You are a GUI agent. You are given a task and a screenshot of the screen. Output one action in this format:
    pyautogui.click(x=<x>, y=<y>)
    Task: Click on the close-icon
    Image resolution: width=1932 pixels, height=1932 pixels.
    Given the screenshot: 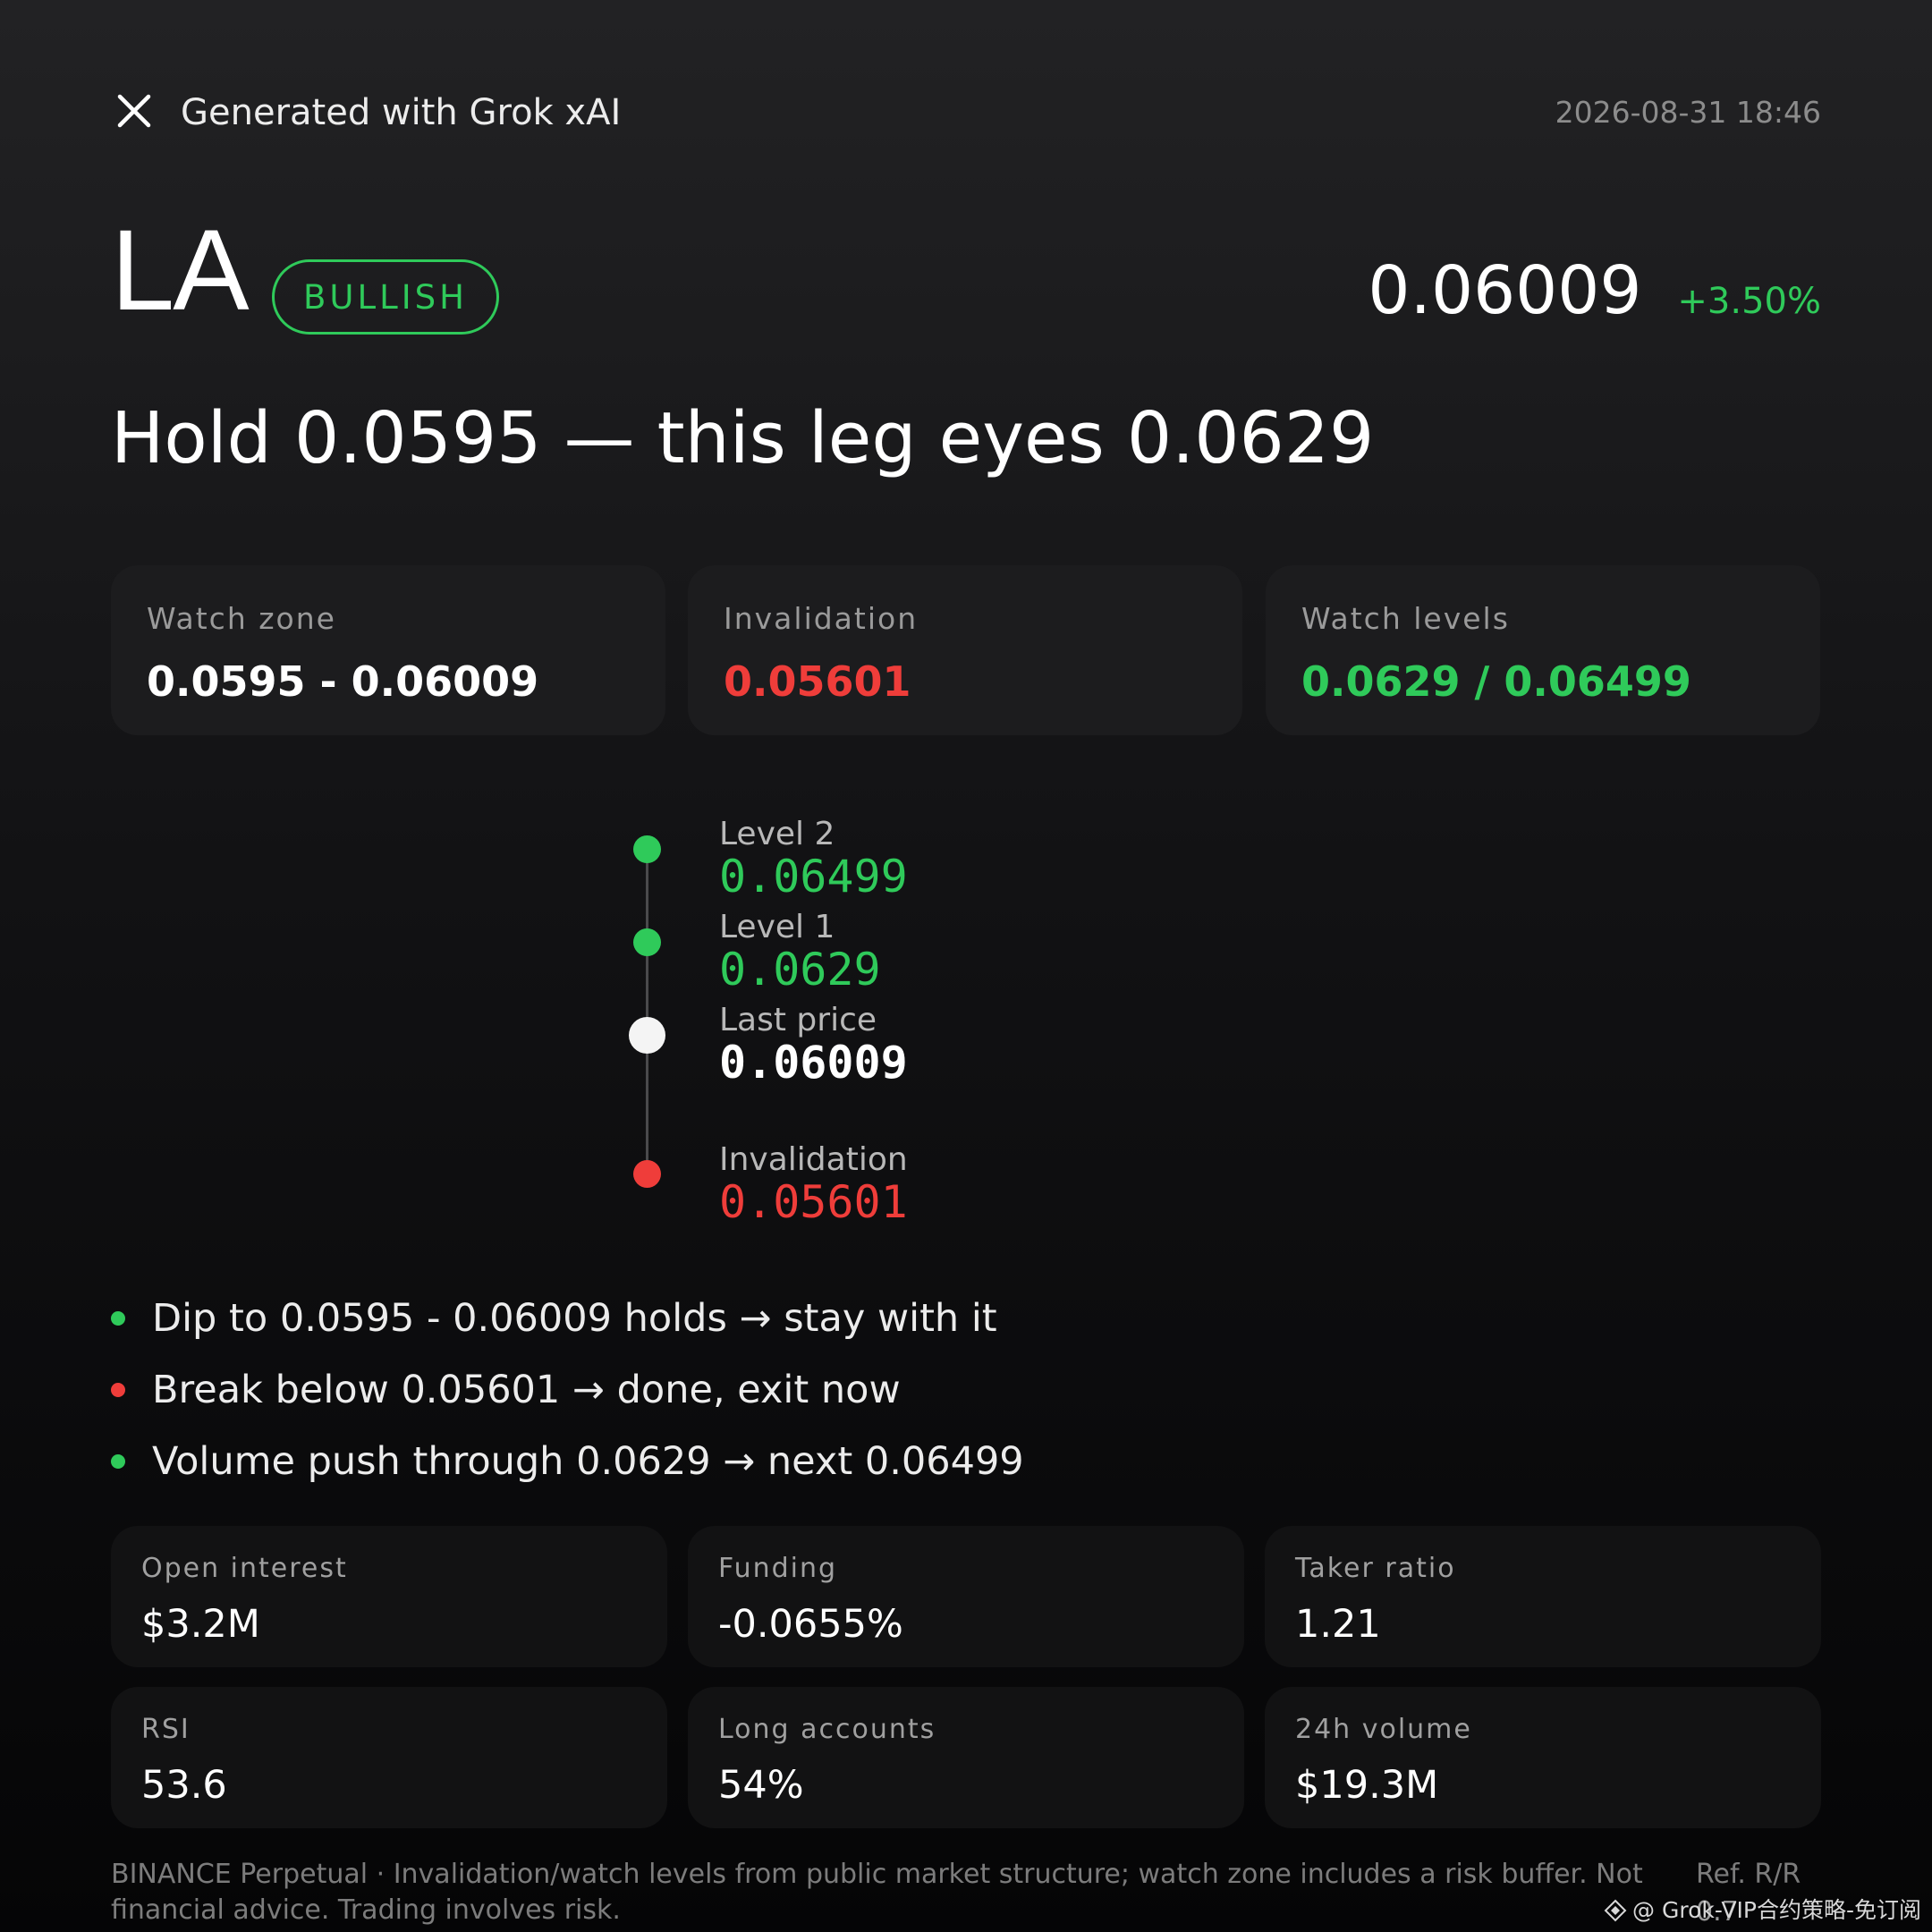 What is the action you would take?
    pyautogui.click(x=134, y=111)
    